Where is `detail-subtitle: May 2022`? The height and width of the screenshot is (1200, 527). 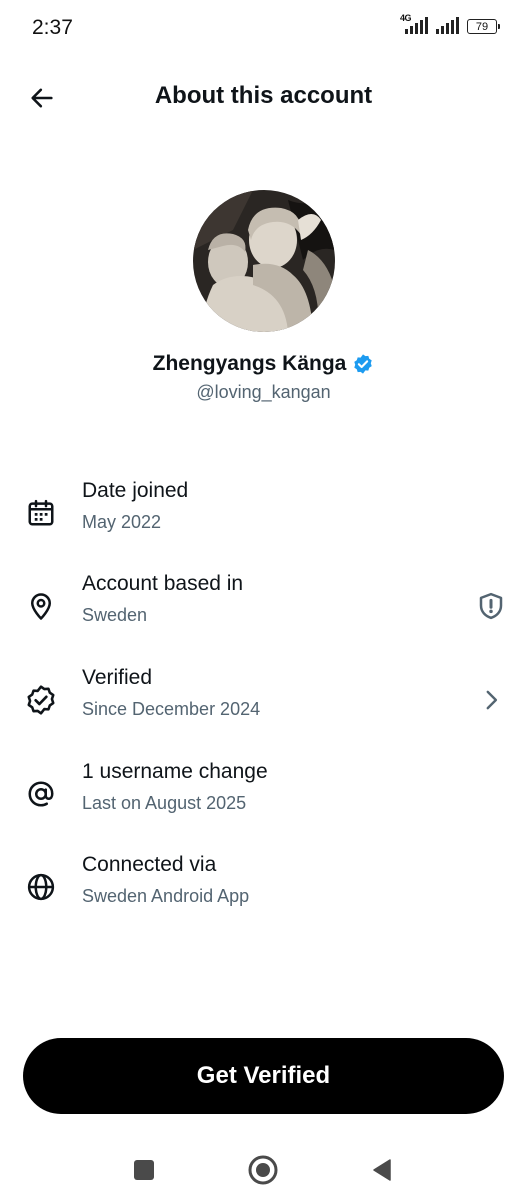 detail-subtitle: May 2022 is located at coordinates (122, 522).